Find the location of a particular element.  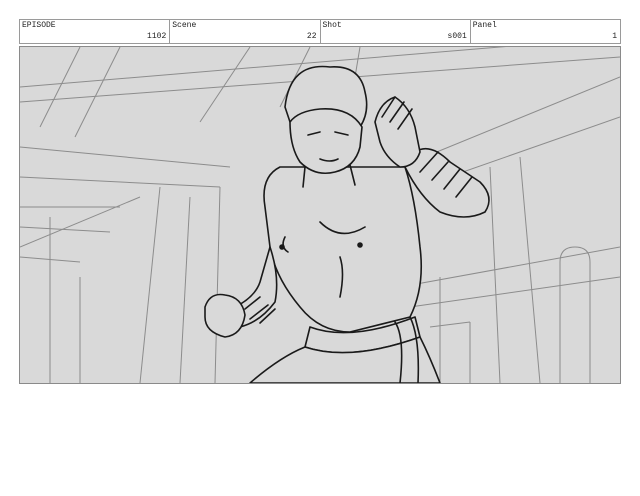

shot-field: Shot s001 is located at coordinates (396, 31).